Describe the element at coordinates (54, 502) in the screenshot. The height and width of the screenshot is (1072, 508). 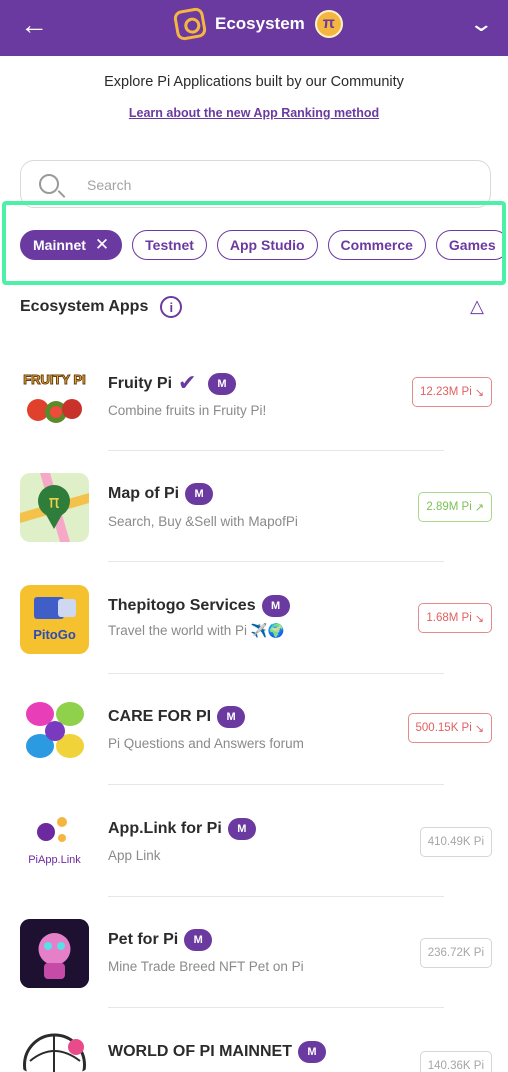
I see `svg-text: π` at that location.